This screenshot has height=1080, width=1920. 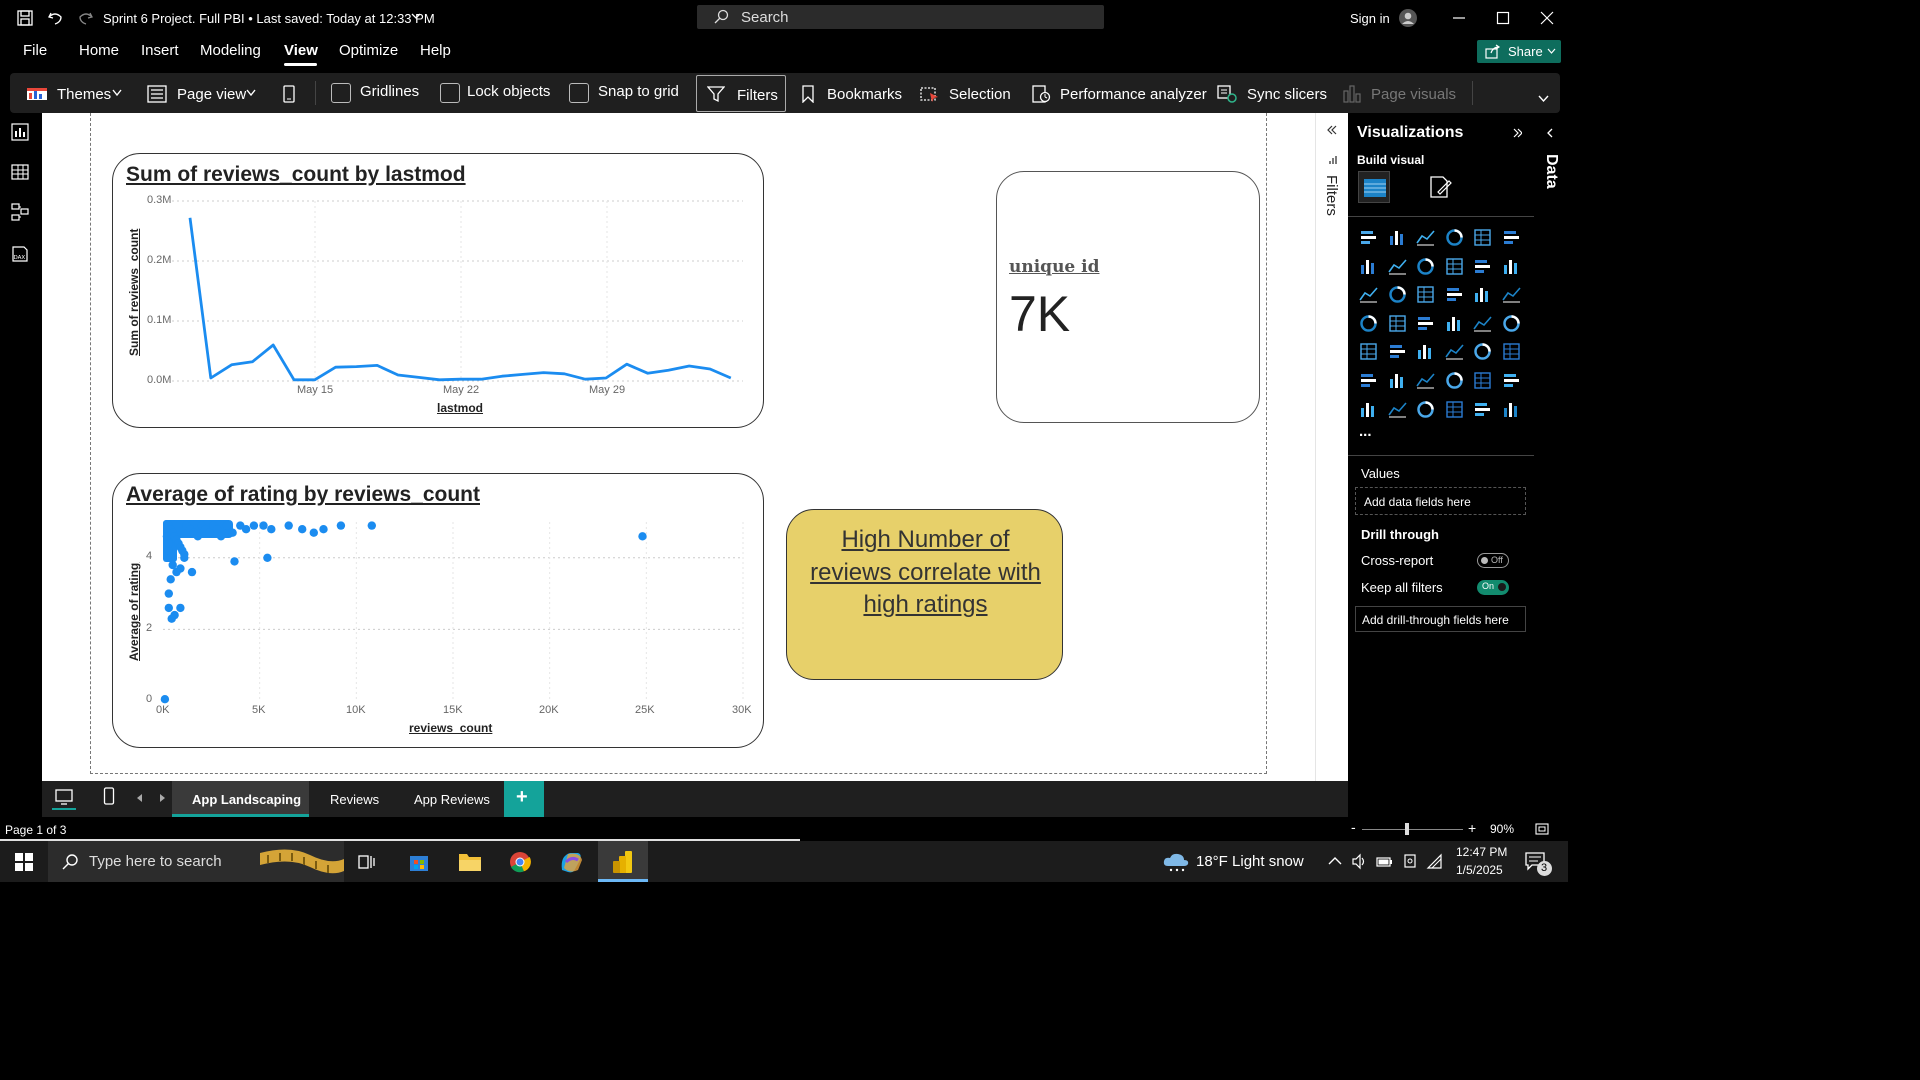 I want to click on previous-page-icon, so click(x=140, y=798).